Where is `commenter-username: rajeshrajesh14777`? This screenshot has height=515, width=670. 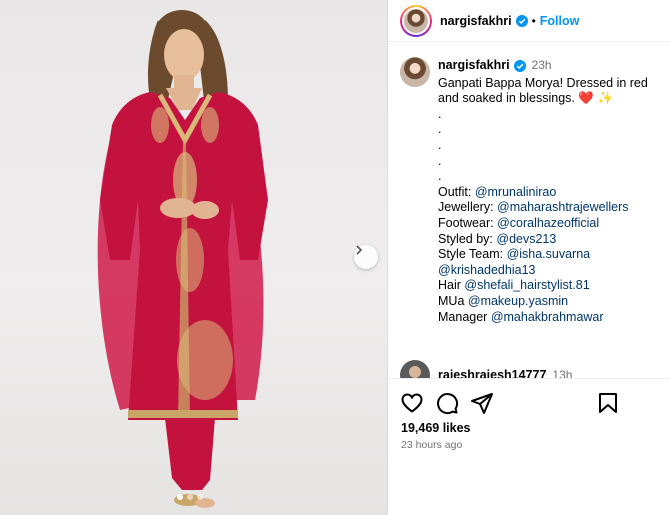
commenter-username: rajeshrajesh14777 is located at coordinates (492, 373).